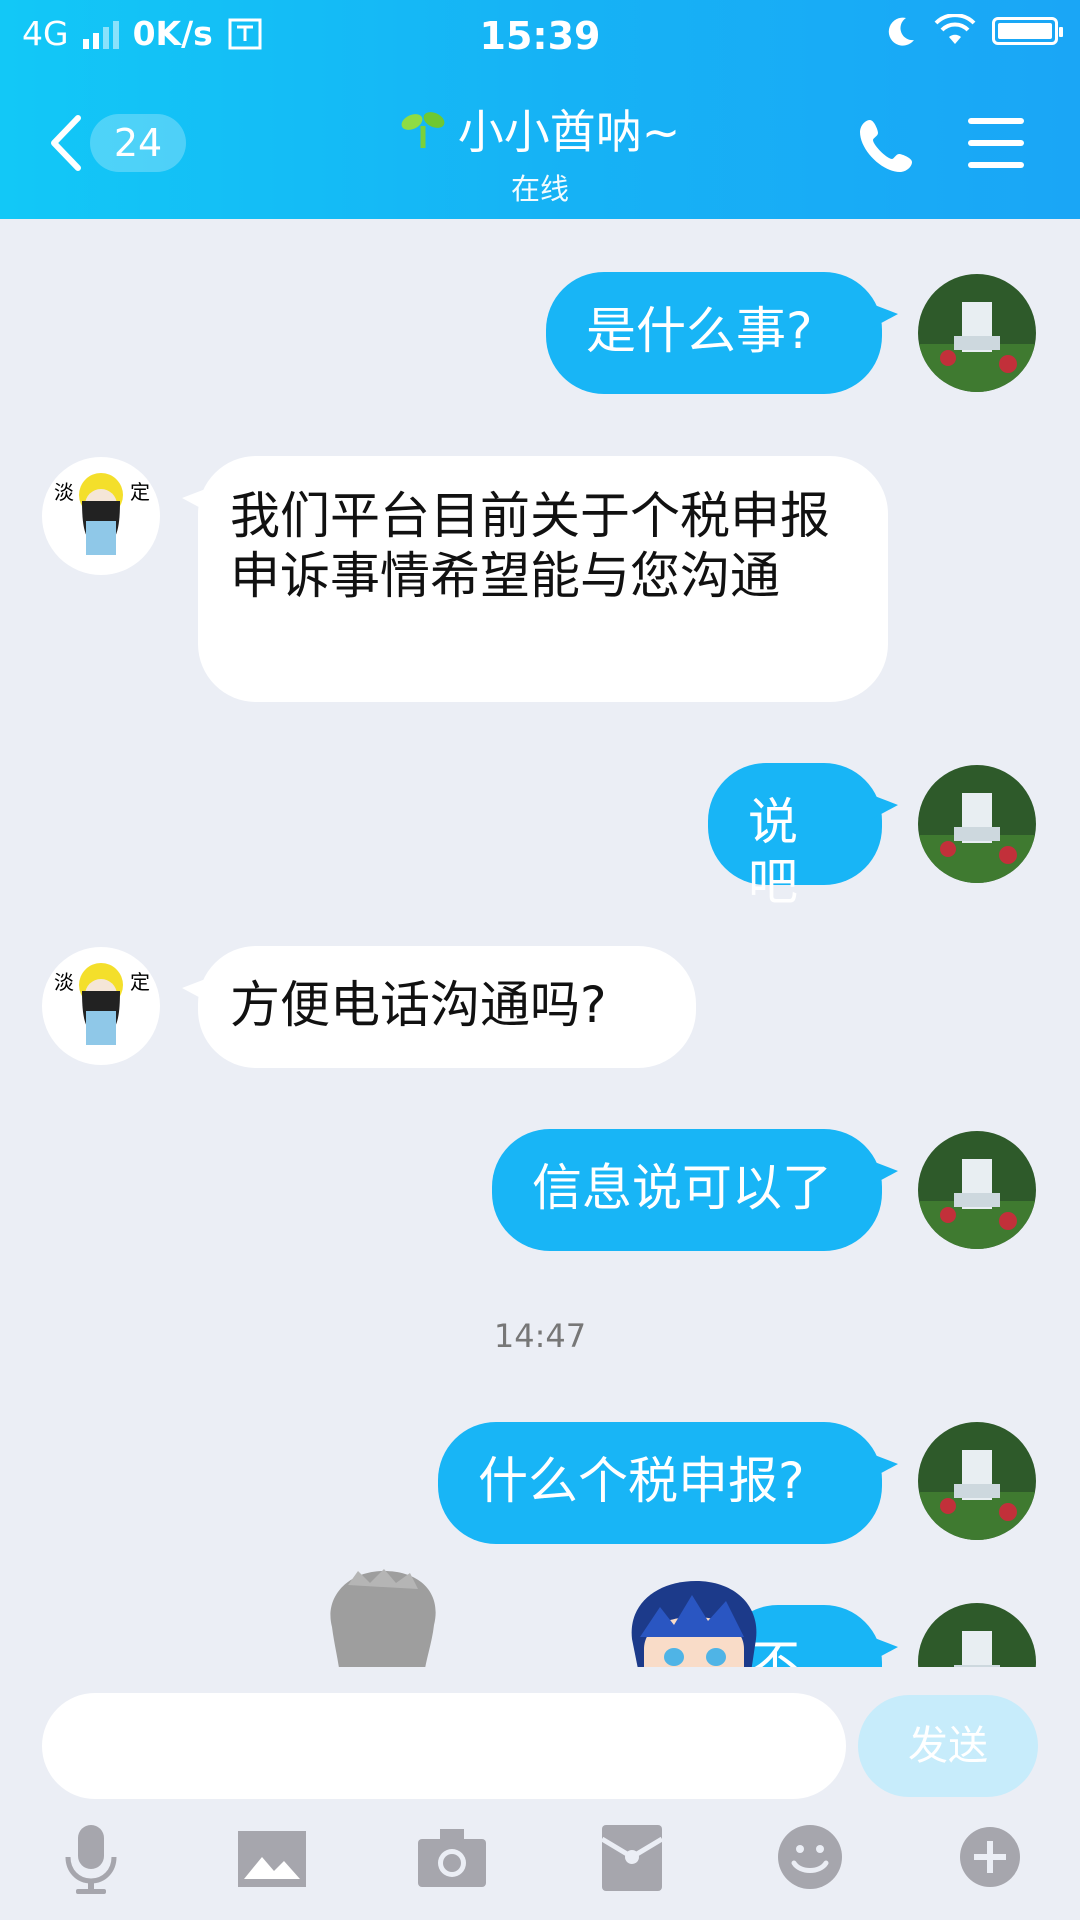 The width and height of the screenshot is (1080, 1920). I want to click on message-bubble-sent: 信息说可以了, so click(695, 1190).